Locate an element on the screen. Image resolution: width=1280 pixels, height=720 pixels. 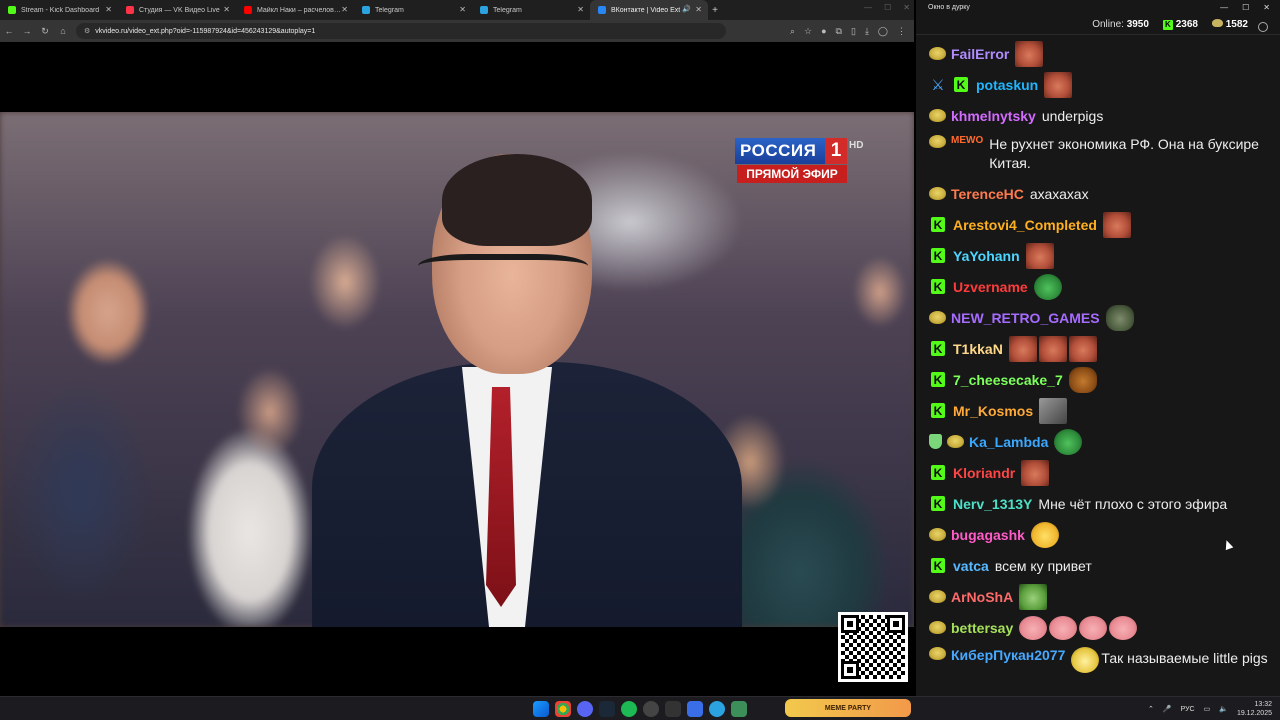
bookmark-star-icon: ☆ is located at coordinates (808, 31).